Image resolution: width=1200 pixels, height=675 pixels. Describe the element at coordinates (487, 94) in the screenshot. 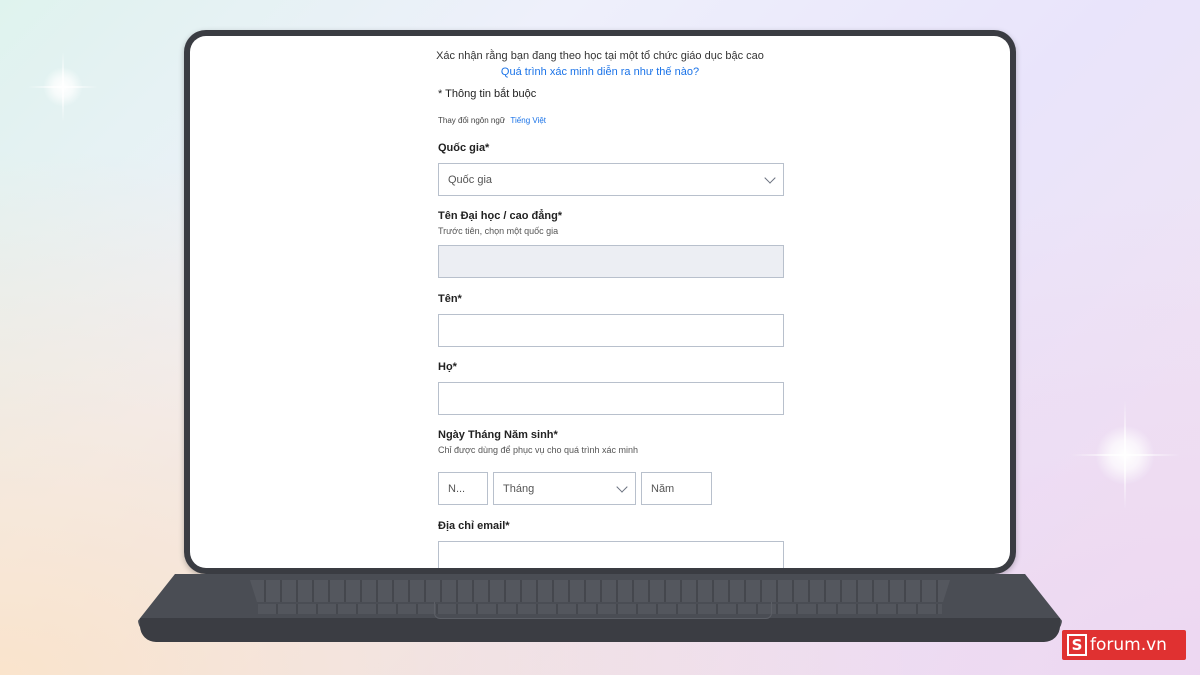

I see `required-note: * Thông tin bắt buộc` at that location.